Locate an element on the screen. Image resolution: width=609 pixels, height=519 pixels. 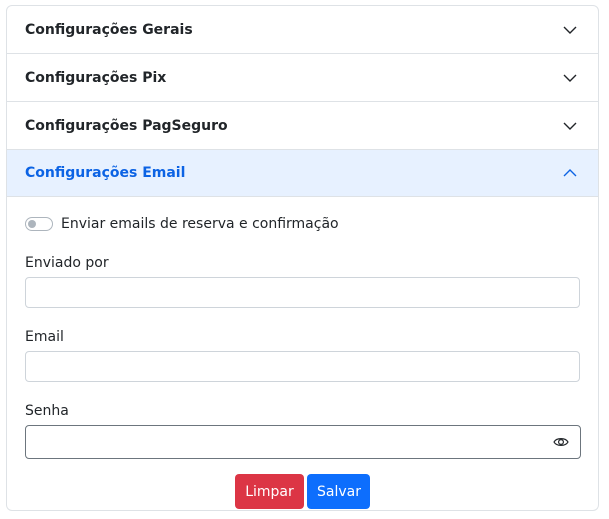
accordion-header-pagseguro: Configurações PagSeguro is located at coordinates (302, 125).